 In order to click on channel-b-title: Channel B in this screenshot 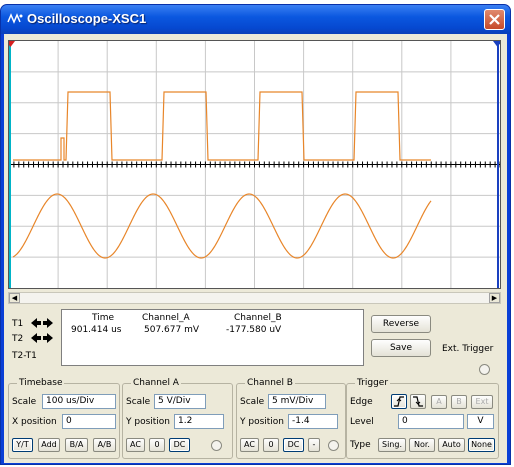, I will do `click(270, 383)`.